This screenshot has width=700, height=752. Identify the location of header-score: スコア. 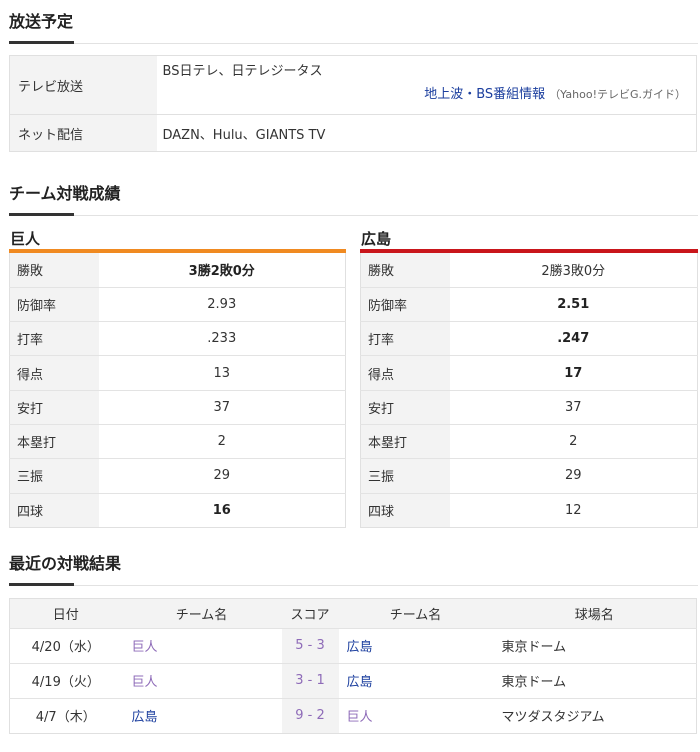
(310, 613).